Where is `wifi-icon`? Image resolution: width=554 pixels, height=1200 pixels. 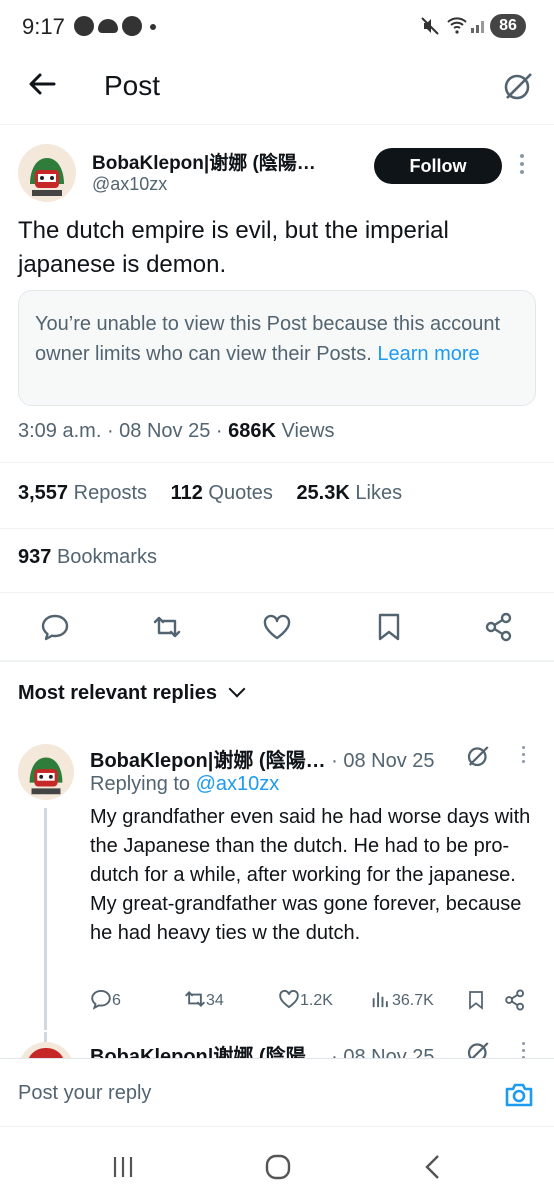 wifi-icon is located at coordinates (457, 25).